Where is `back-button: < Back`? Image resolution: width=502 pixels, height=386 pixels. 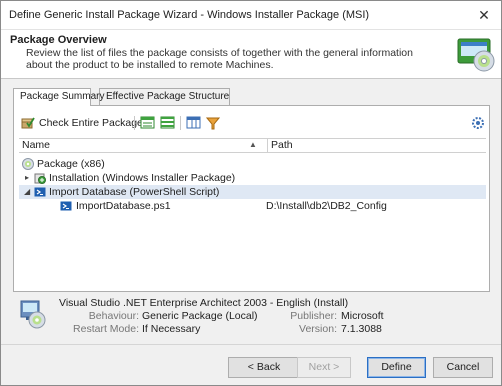 back-button: < Back is located at coordinates (264, 367).